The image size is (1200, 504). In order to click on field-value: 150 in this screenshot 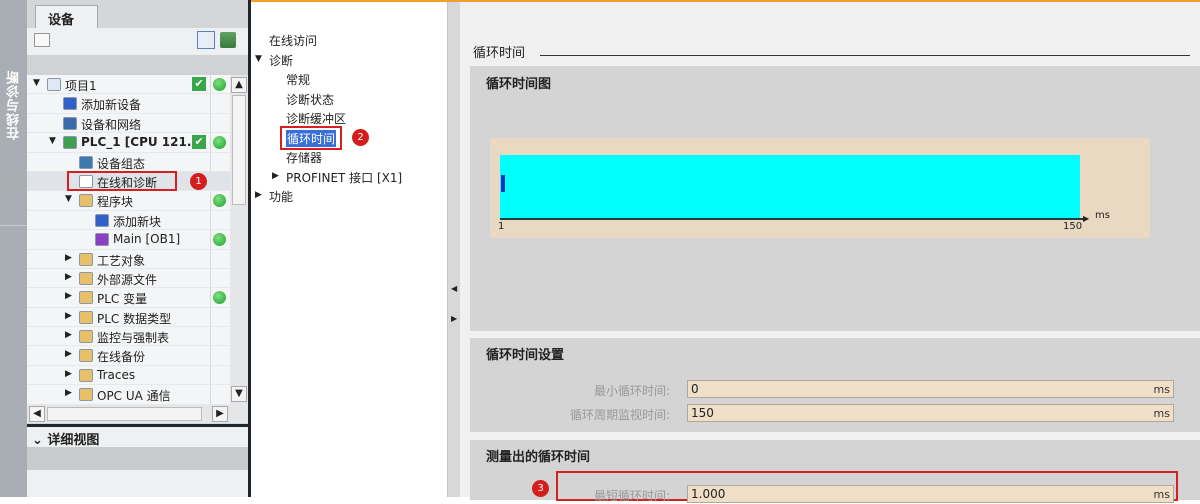, I will do `click(702, 413)`.